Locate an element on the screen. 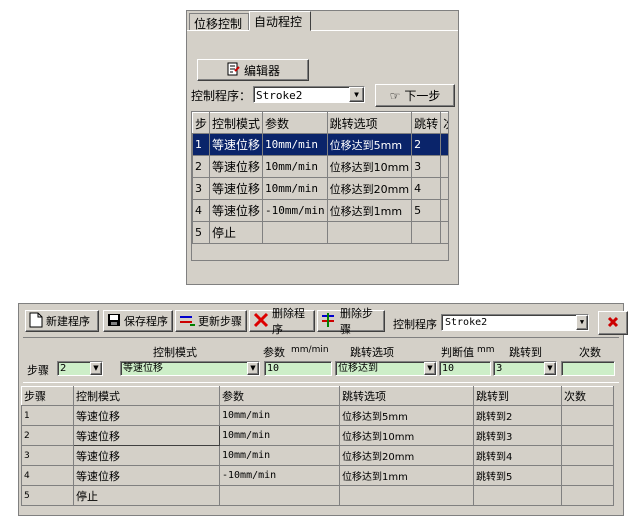 This screenshot has height=522, width=641. control-program-label: 控制程序 is located at coordinates (415, 324).